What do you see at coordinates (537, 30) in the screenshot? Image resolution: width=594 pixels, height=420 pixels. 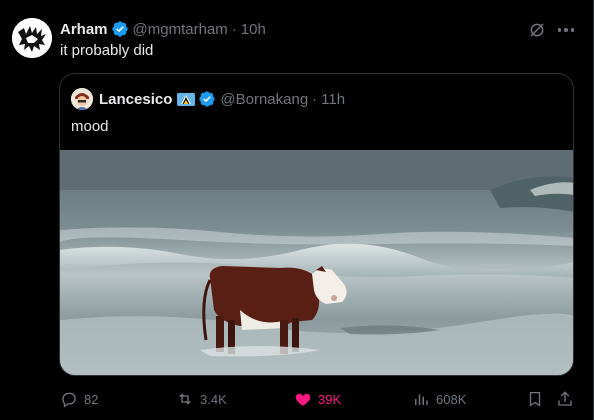 I see `grok-icon` at bounding box center [537, 30].